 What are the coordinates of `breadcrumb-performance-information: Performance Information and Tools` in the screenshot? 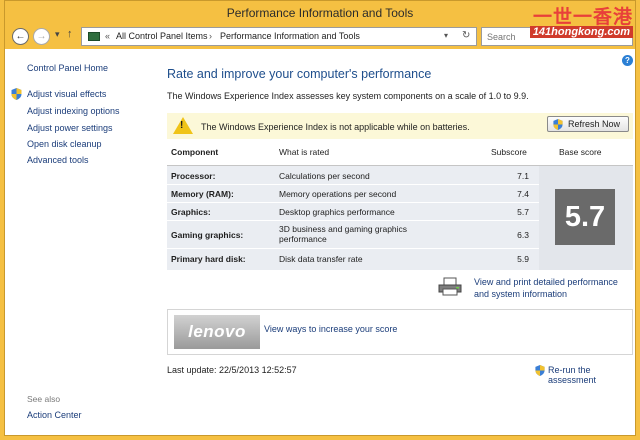 It's located at (290, 36).